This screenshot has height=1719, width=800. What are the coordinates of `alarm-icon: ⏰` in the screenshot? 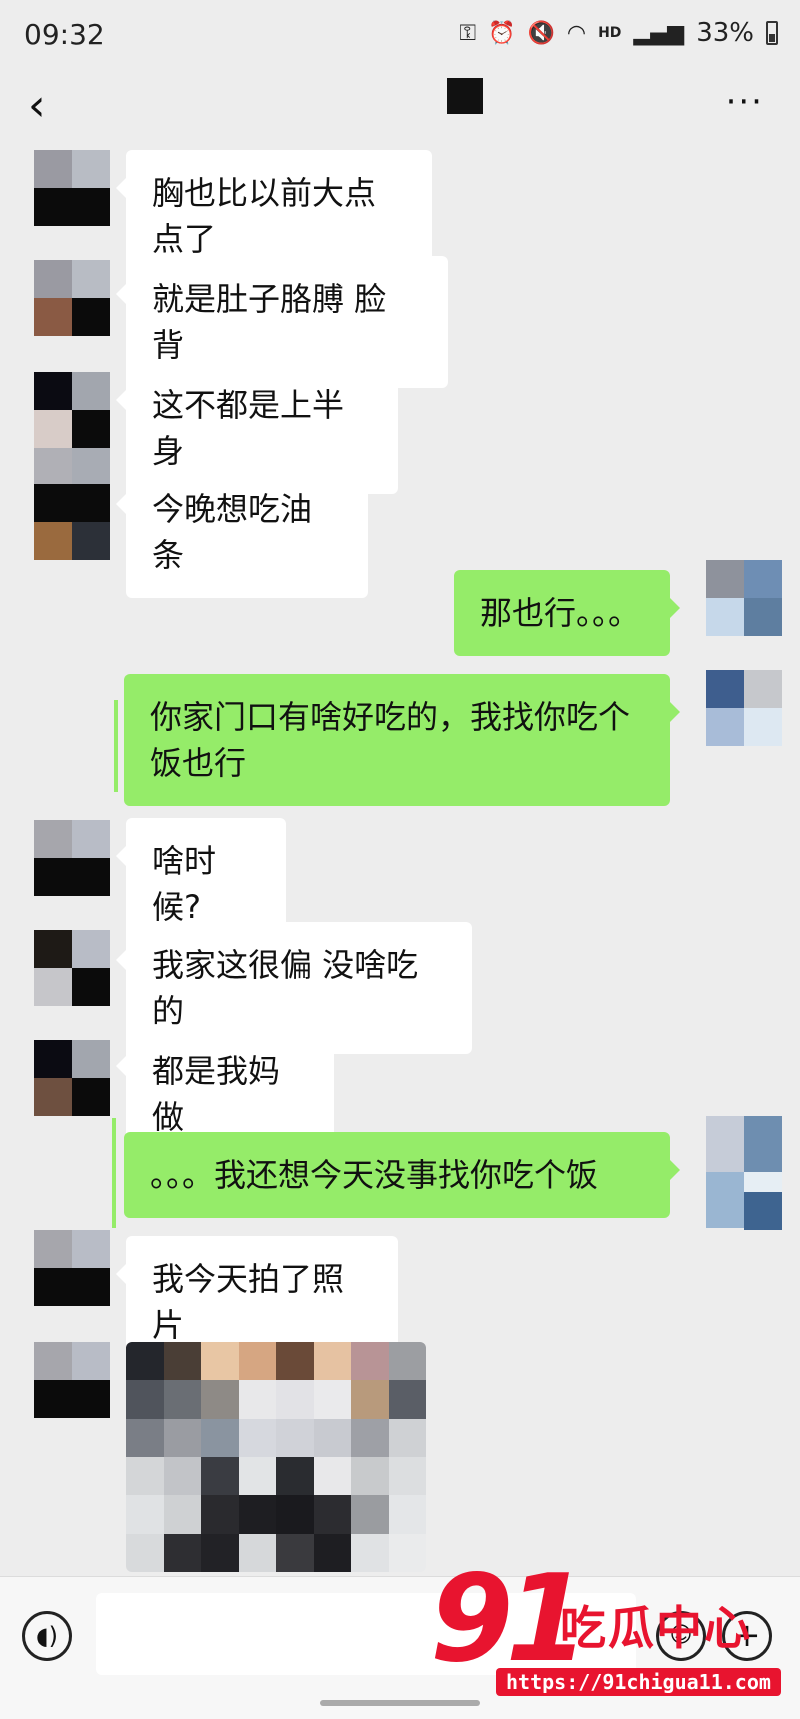 It's located at (502, 33).